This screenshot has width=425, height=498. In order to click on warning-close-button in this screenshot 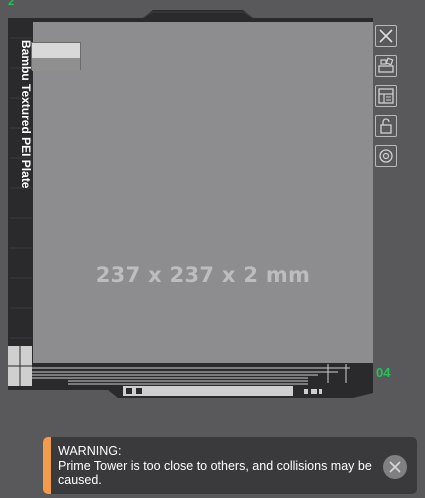, I will do `click(395, 467)`.